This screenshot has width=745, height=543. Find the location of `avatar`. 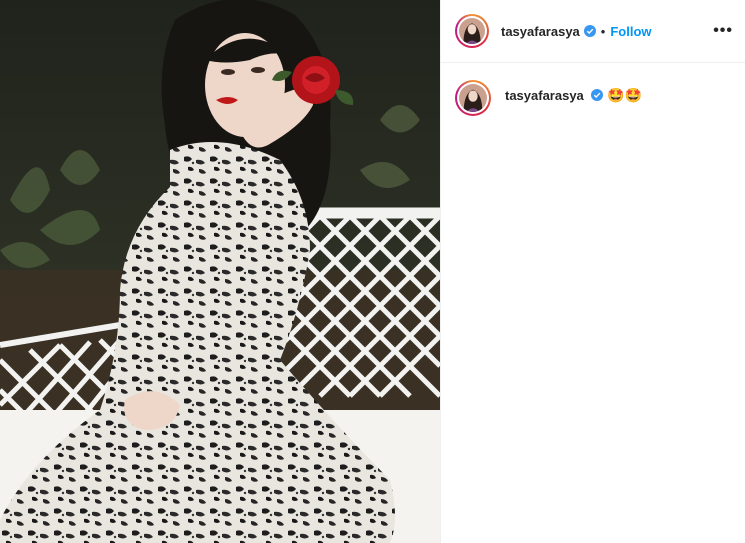

avatar is located at coordinates (472, 31).